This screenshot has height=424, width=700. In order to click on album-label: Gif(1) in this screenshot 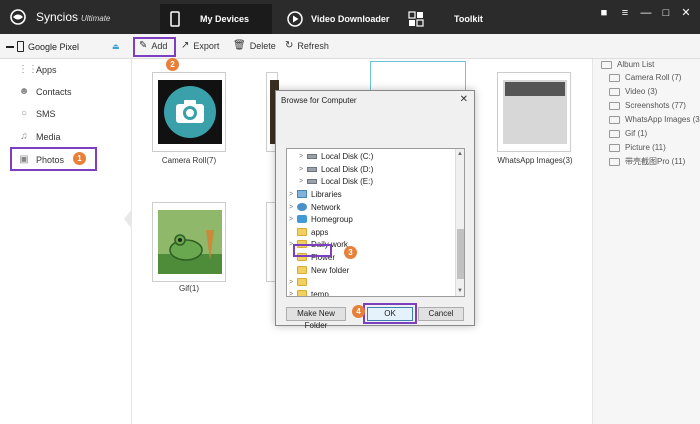, I will do `click(189, 288)`.